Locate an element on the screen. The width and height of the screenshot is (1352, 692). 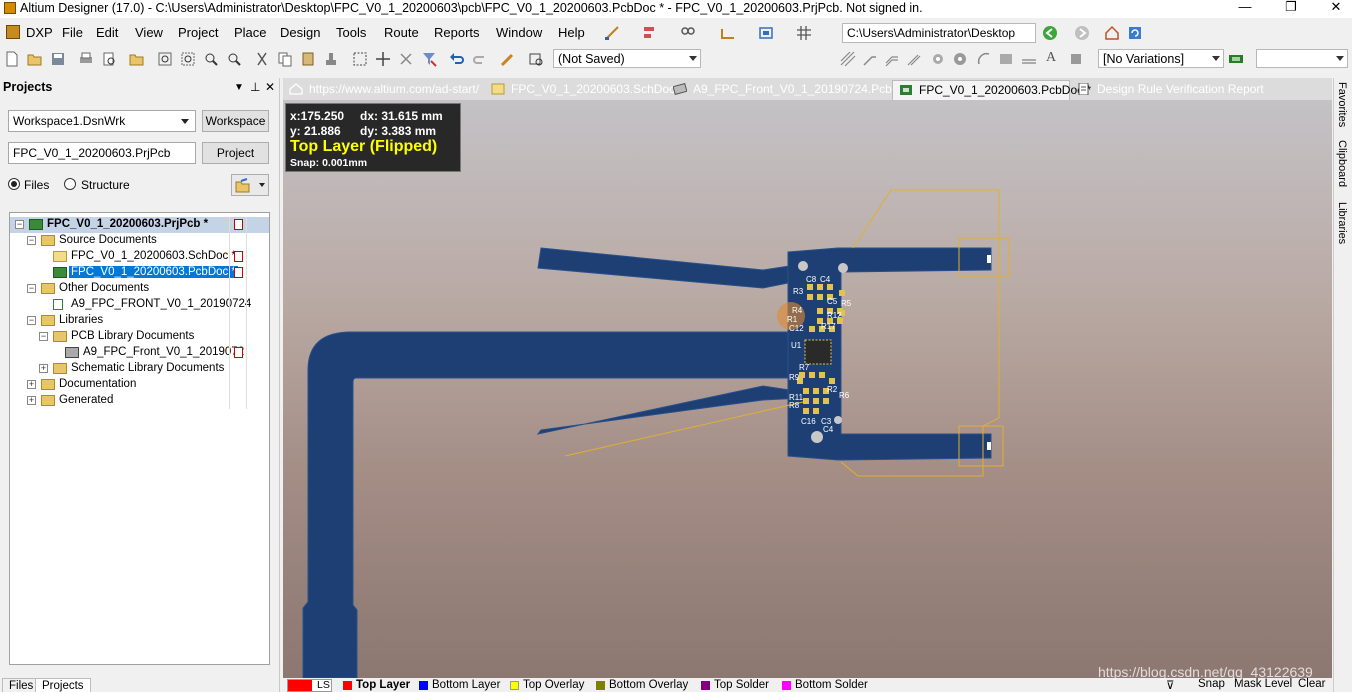
redo-icon is located at coordinates (480, 59).